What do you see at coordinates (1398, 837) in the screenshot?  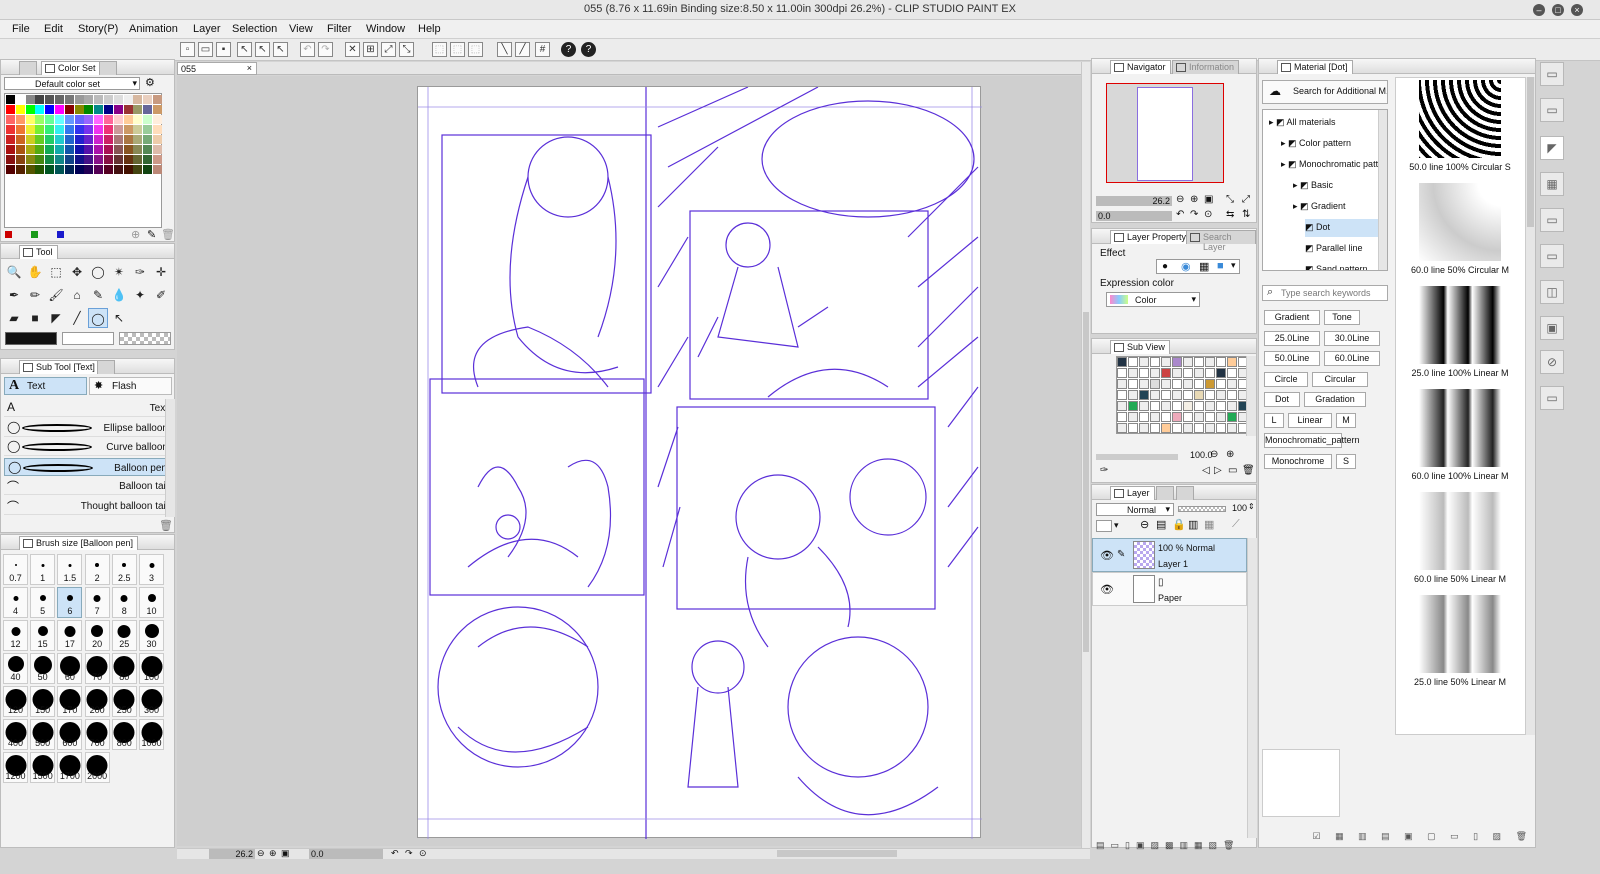 I see `material-bottom-toolbar: ☑ ▦ ▥ ▤ ▣ ▢ ▭ ▯ ▨ 🗑` at bounding box center [1398, 837].